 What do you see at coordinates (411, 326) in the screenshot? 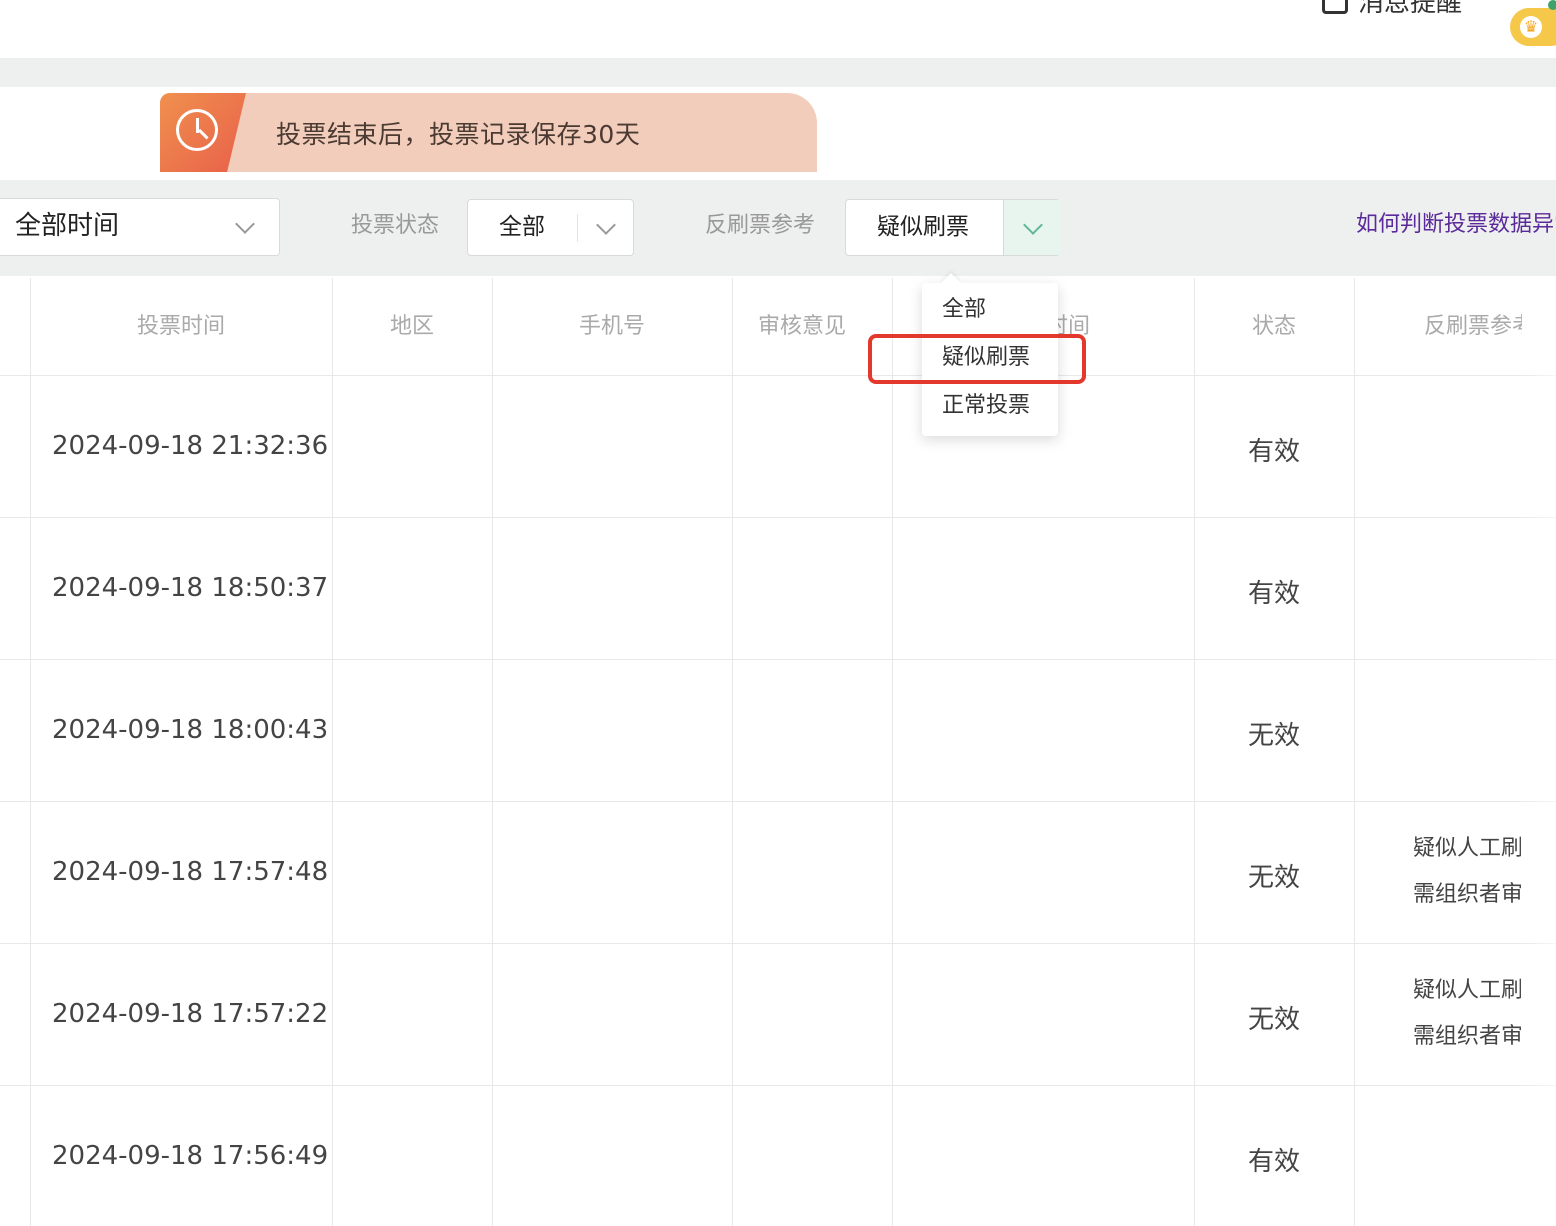
I see `column-header-region: 地区` at bounding box center [411, 326].